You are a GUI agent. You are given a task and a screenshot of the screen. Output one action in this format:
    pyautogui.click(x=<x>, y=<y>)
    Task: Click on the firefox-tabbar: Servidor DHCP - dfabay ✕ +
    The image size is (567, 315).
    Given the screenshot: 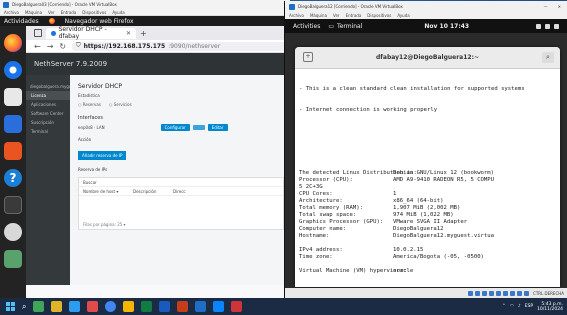 What is the action you would take?
    pyautogui.click(x=158, y=33)
    